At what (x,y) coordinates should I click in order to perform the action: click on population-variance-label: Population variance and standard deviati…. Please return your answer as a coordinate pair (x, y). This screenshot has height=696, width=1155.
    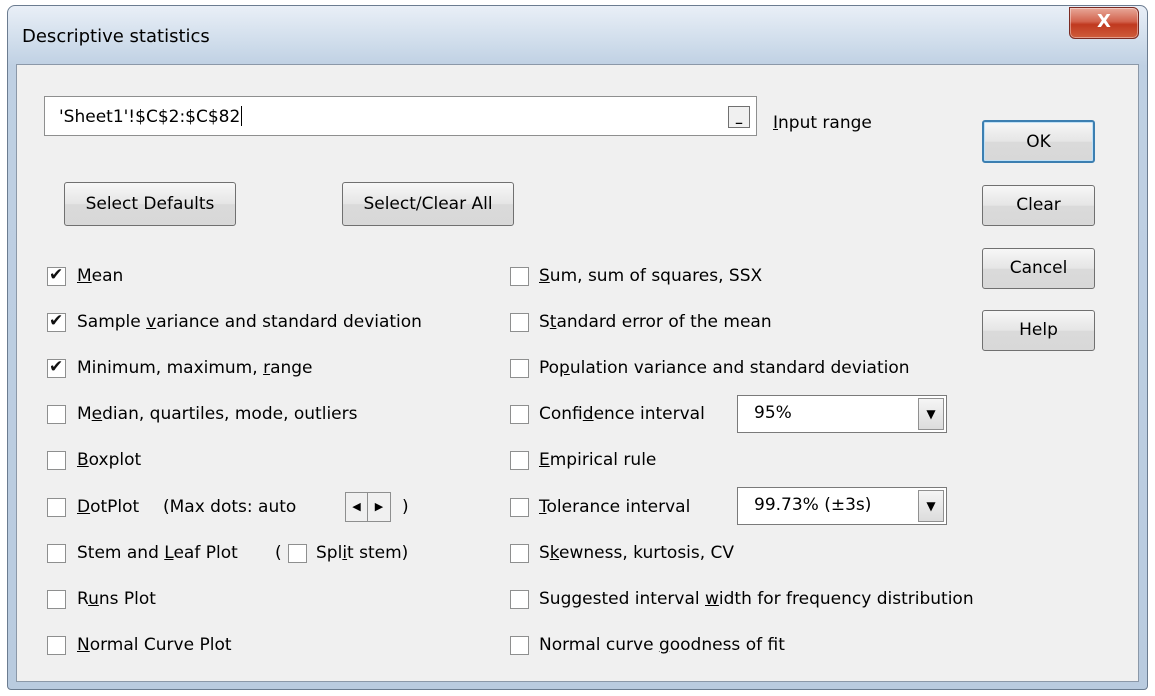
    Looking at the image, I should click on (724, 368).